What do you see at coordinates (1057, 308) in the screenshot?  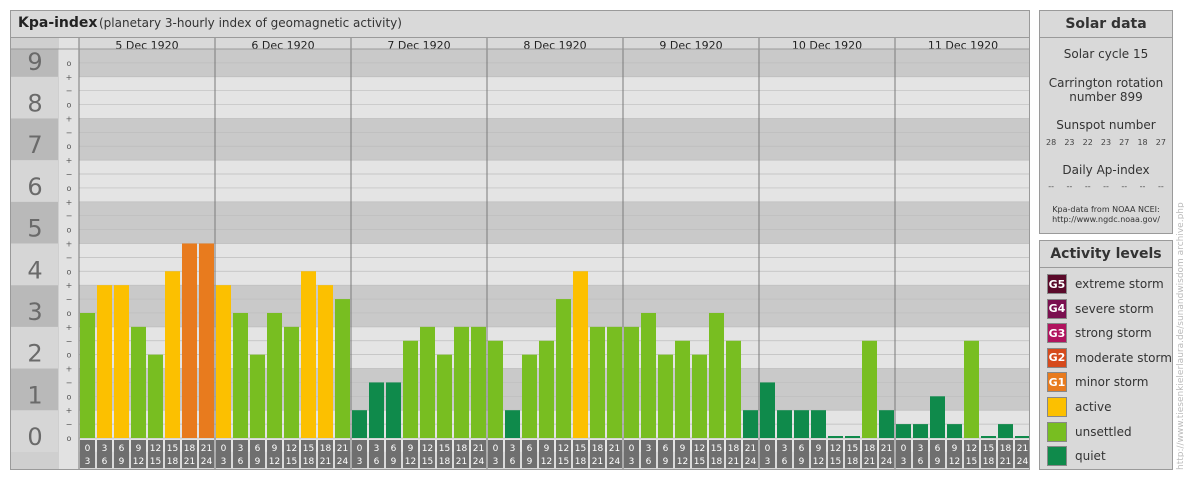 I see `legend-swatch: G4` at bounding box center [1057, 308].